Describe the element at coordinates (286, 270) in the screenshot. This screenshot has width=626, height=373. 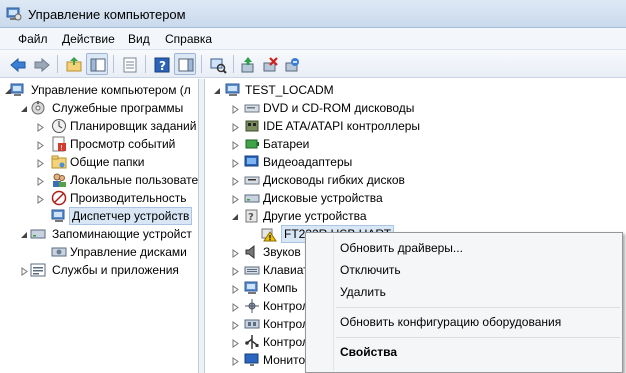
I see `device-category-label: Клавиат` at that location.